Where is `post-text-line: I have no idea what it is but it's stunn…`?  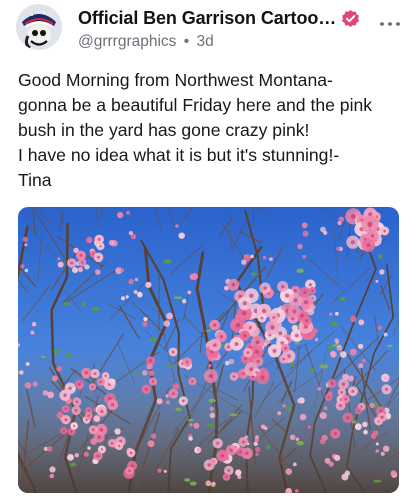
post-text-line: I have no idea what it is but it's stunn… is located at coordinates (179, 155).